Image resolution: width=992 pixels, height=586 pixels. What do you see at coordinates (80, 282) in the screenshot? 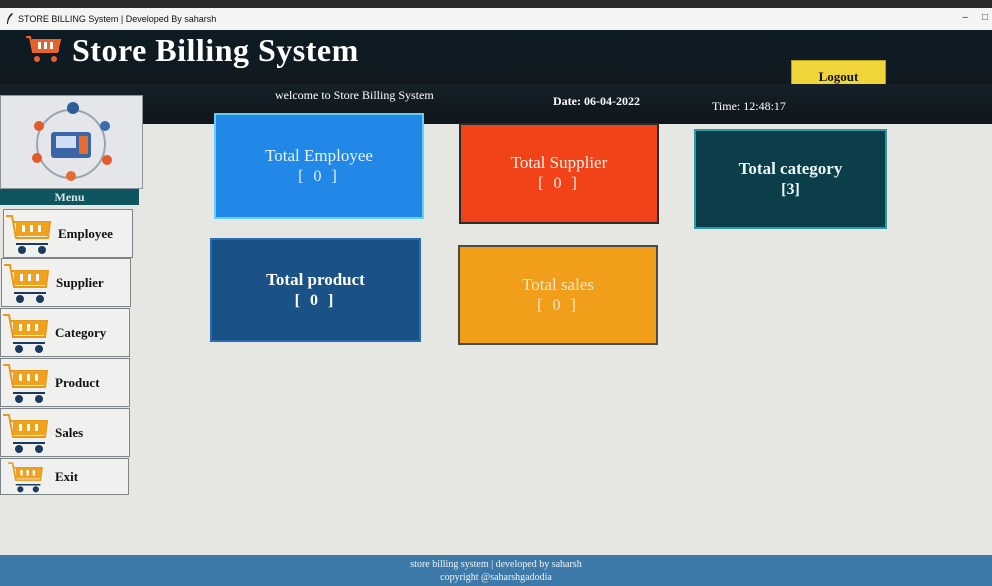
I see `sidebar-item-label: Supplier` at bounding box center [80, 282].